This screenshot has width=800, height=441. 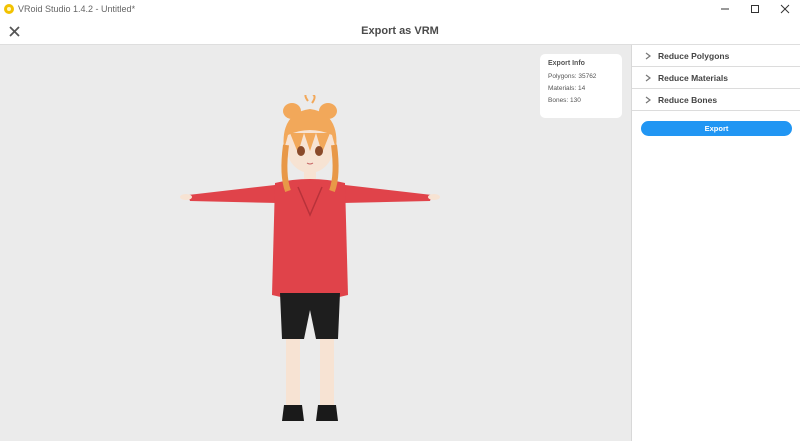 I want to click on reduce-materials-item: Reduce Materials, so click(x=716, y=78).